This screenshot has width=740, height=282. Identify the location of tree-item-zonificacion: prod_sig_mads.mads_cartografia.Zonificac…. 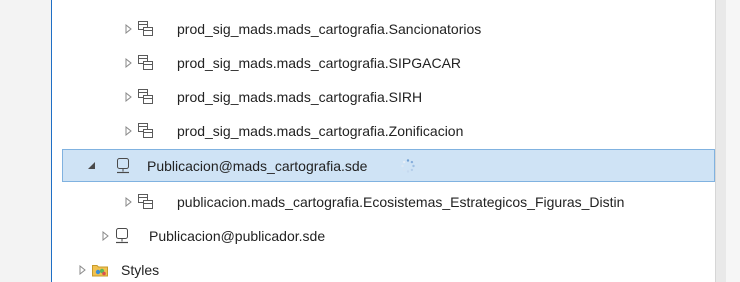
(383, 131).